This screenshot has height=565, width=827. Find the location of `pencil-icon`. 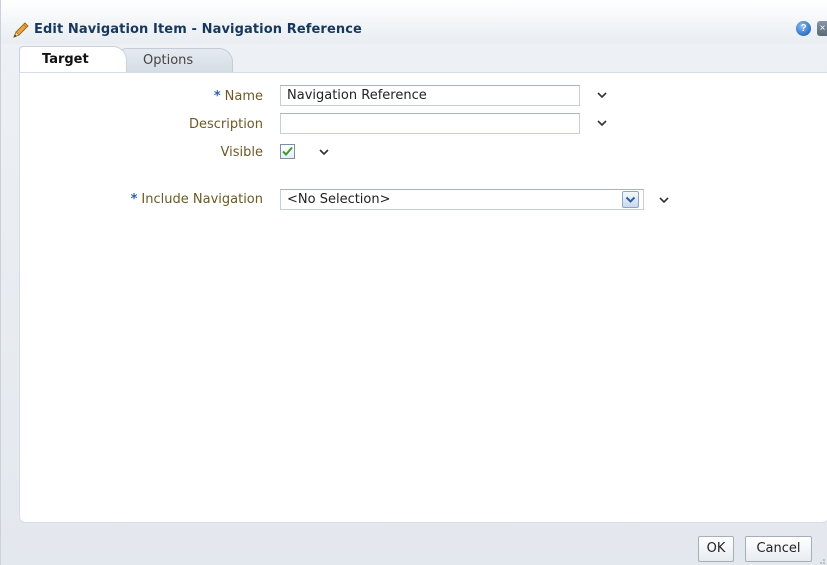

pencil-icon is located at coordinates (20, 29).